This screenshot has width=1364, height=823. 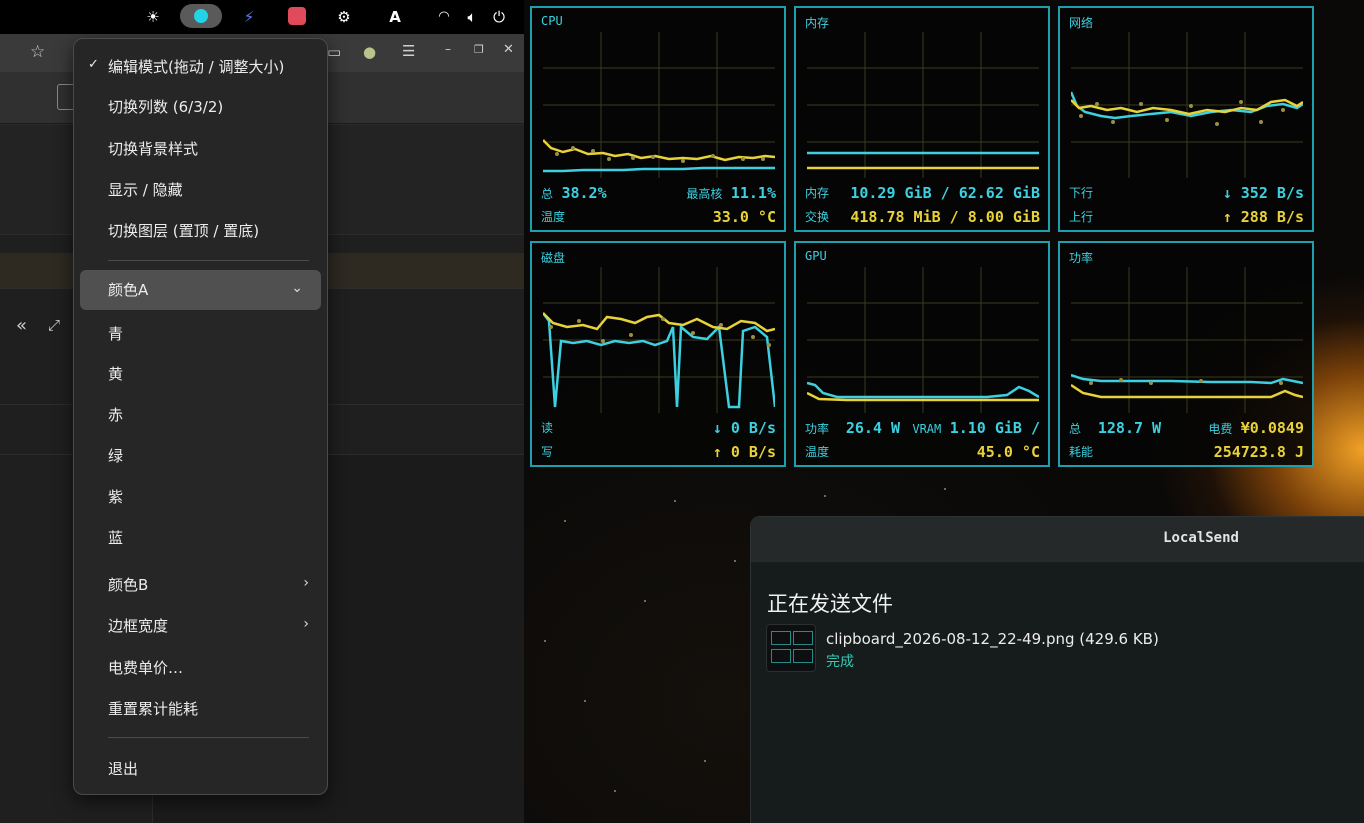 What do you see at coordinates (138, 626) in the screenshot?
I see `menu-item-border-width-label: 边框宽度` at bounding box center [138, 626].